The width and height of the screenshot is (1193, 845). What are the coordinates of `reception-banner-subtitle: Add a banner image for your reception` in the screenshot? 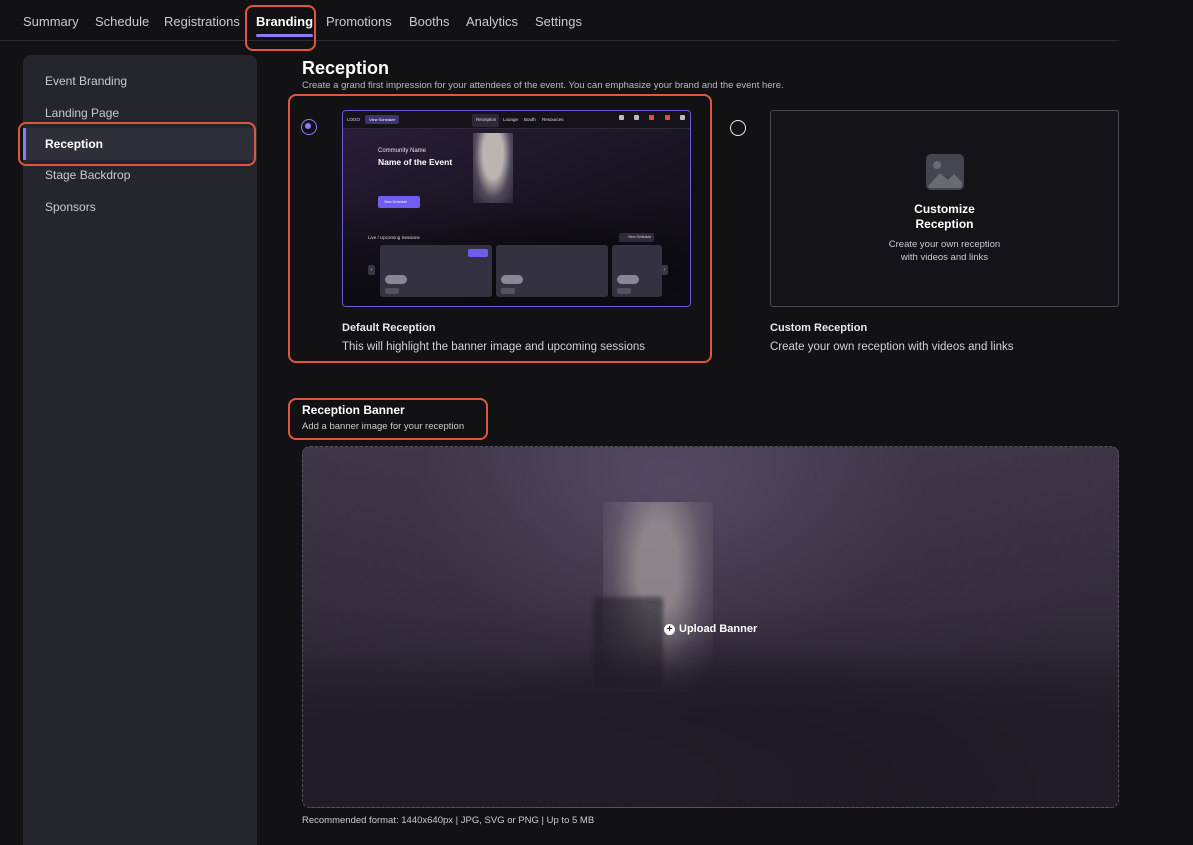 It's located at (383, 426).